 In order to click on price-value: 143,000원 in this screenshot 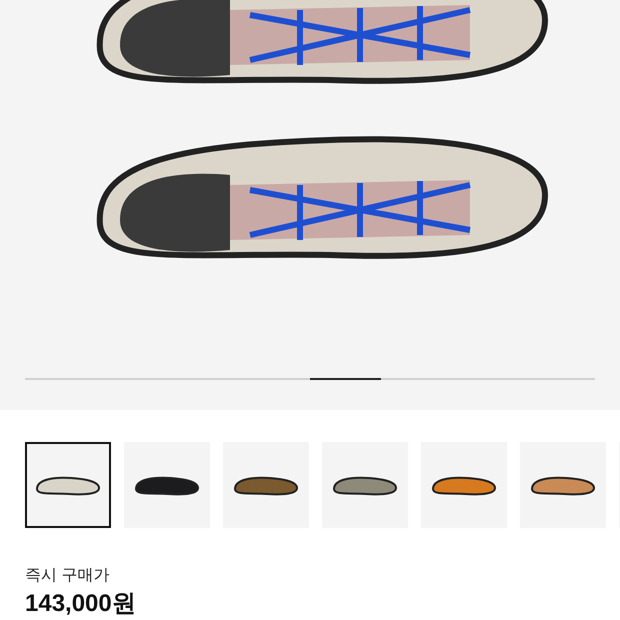, I will do `click(81, 604)`.